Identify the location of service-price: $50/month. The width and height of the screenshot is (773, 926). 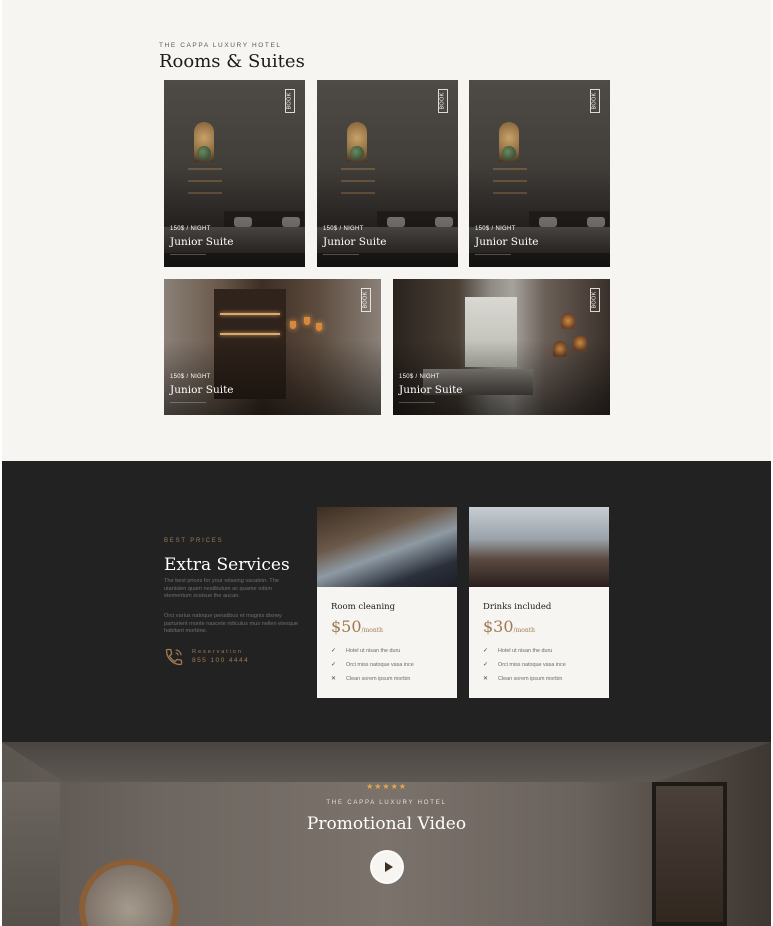
(357, 626).